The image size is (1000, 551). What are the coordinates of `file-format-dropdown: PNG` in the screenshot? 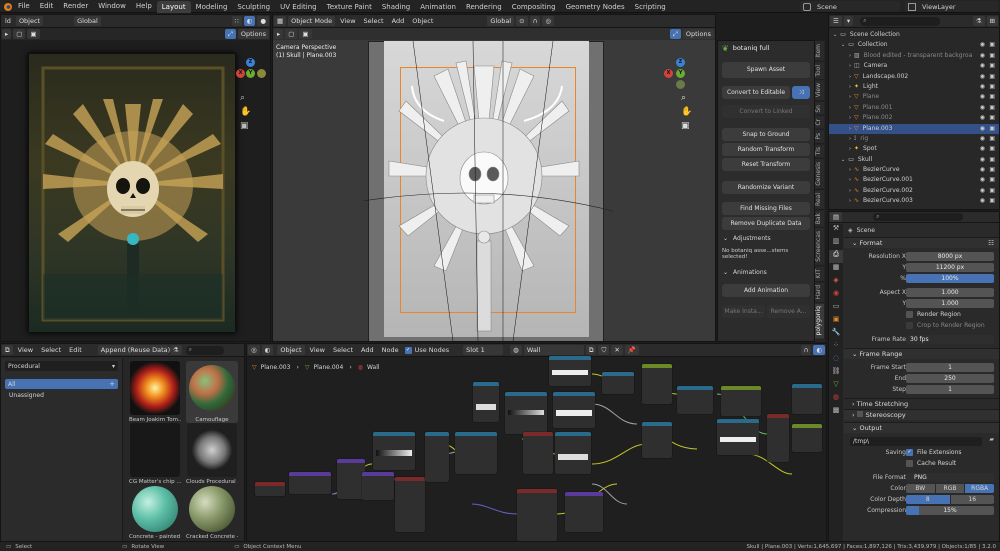 It's located at (950, 477).